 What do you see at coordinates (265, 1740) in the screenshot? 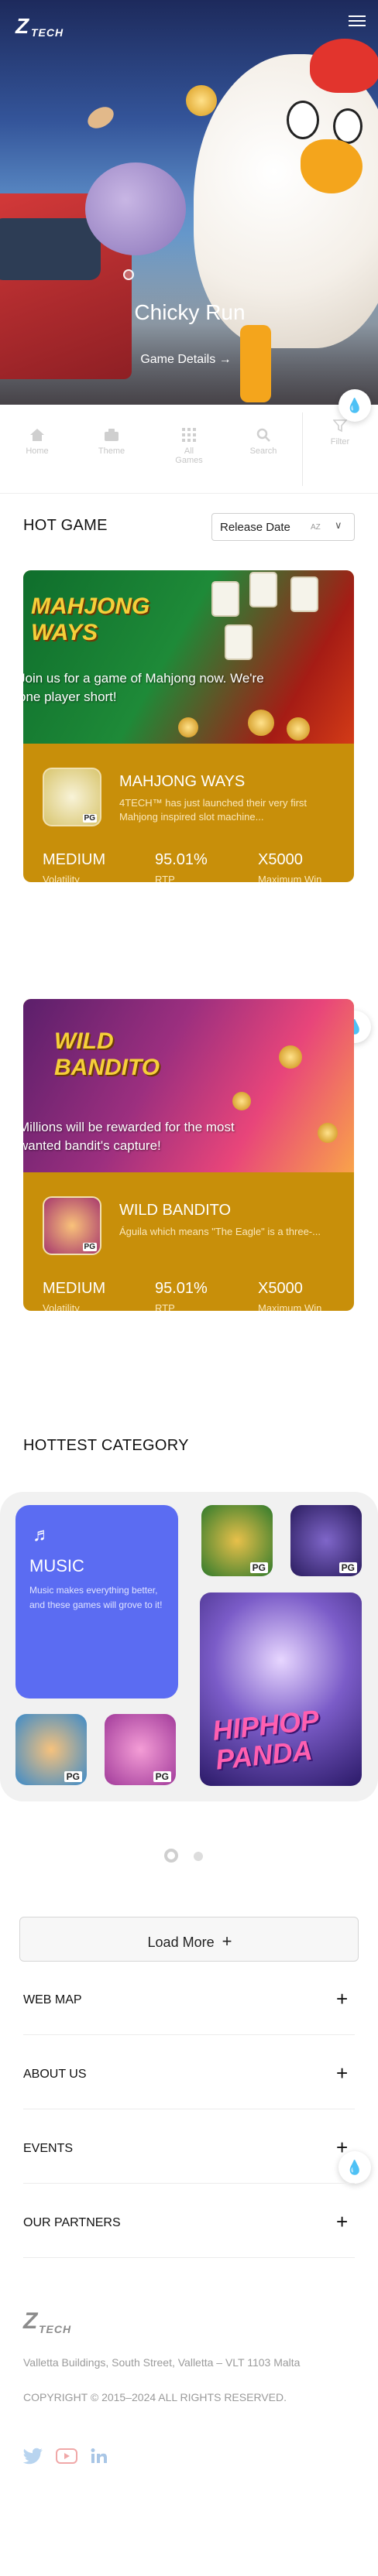
I see `featured-art-text: HIPHOP PANDA` at bounding box center [265, 1740].